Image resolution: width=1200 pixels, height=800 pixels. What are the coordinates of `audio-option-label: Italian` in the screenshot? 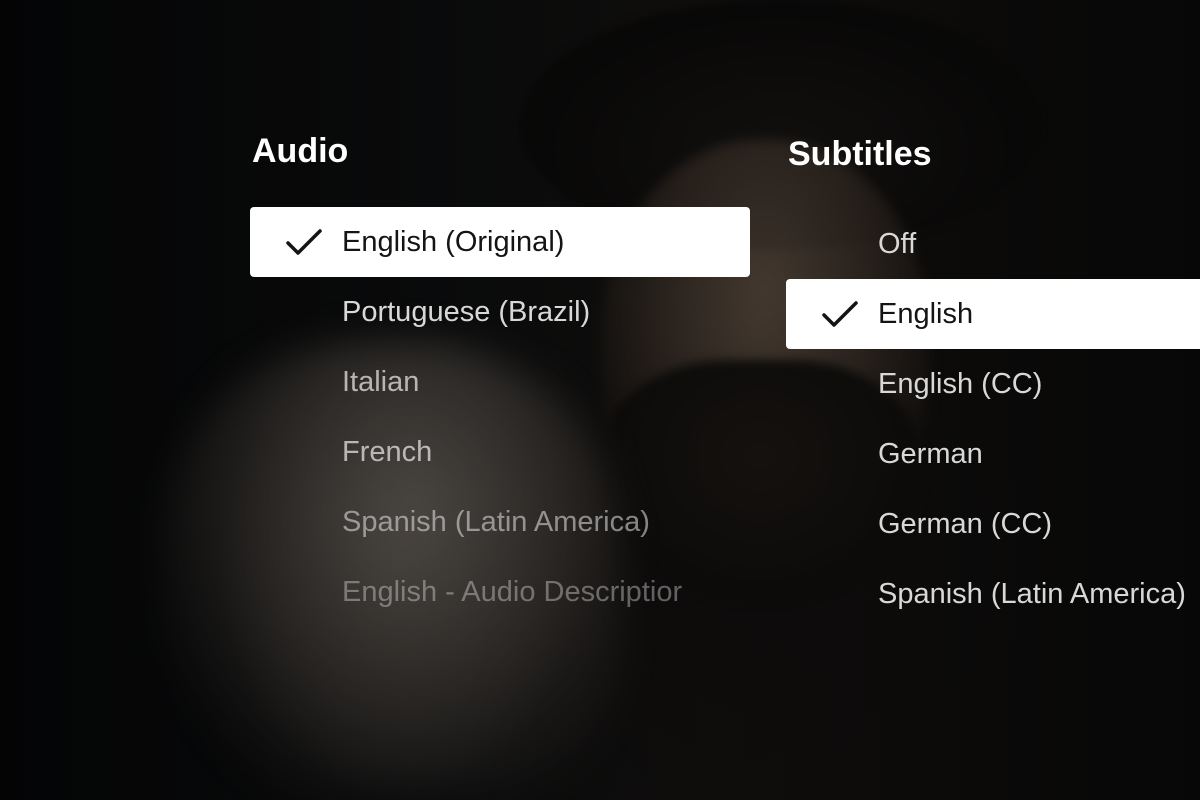 It's located at (381, 381).